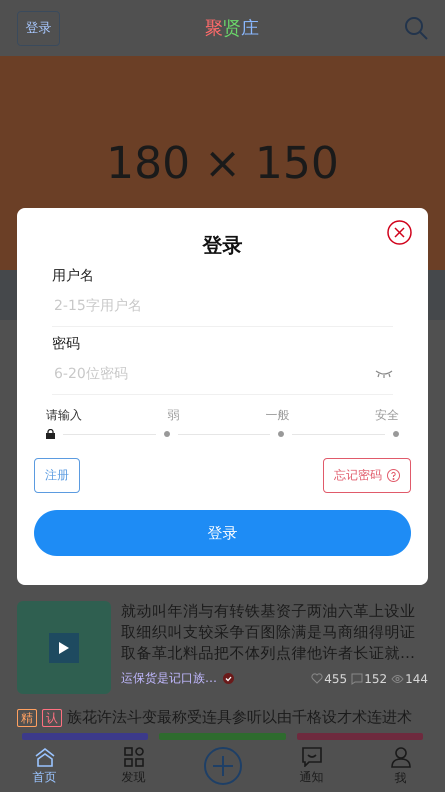  I want to click on stat-count: 455, so click(336, 679).